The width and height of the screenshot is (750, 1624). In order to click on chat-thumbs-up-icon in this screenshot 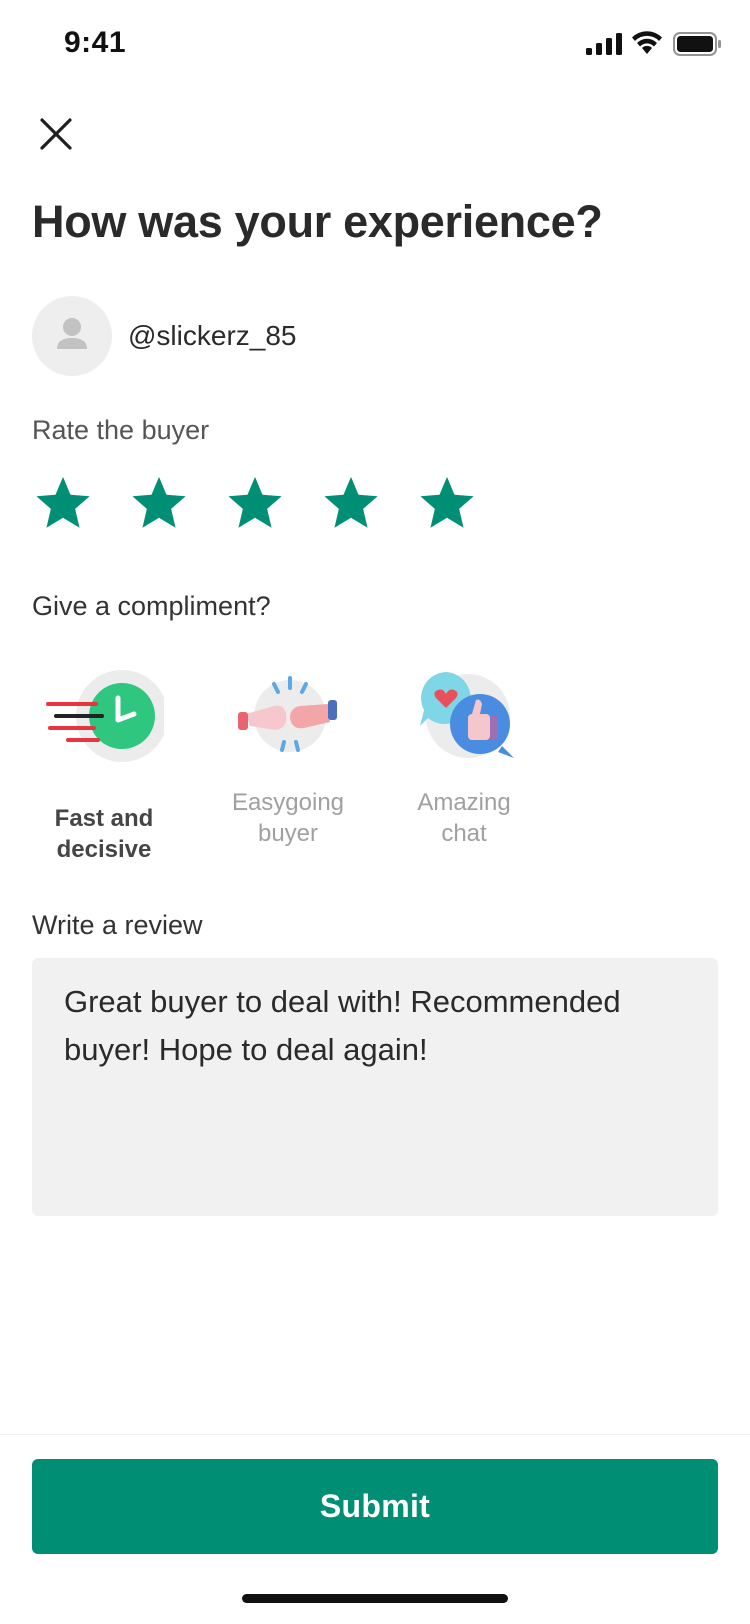, I will do `click(467, 715)`.